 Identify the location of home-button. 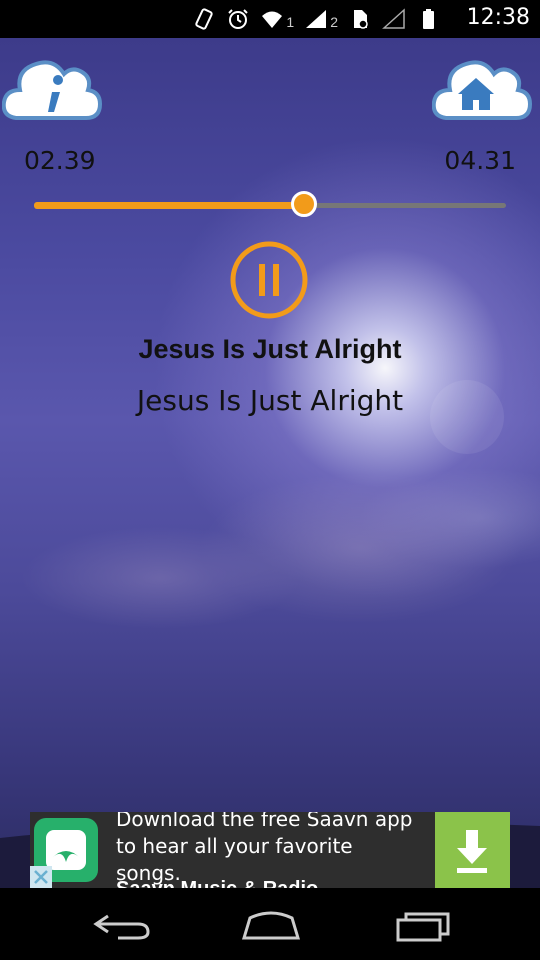
(482, 89).